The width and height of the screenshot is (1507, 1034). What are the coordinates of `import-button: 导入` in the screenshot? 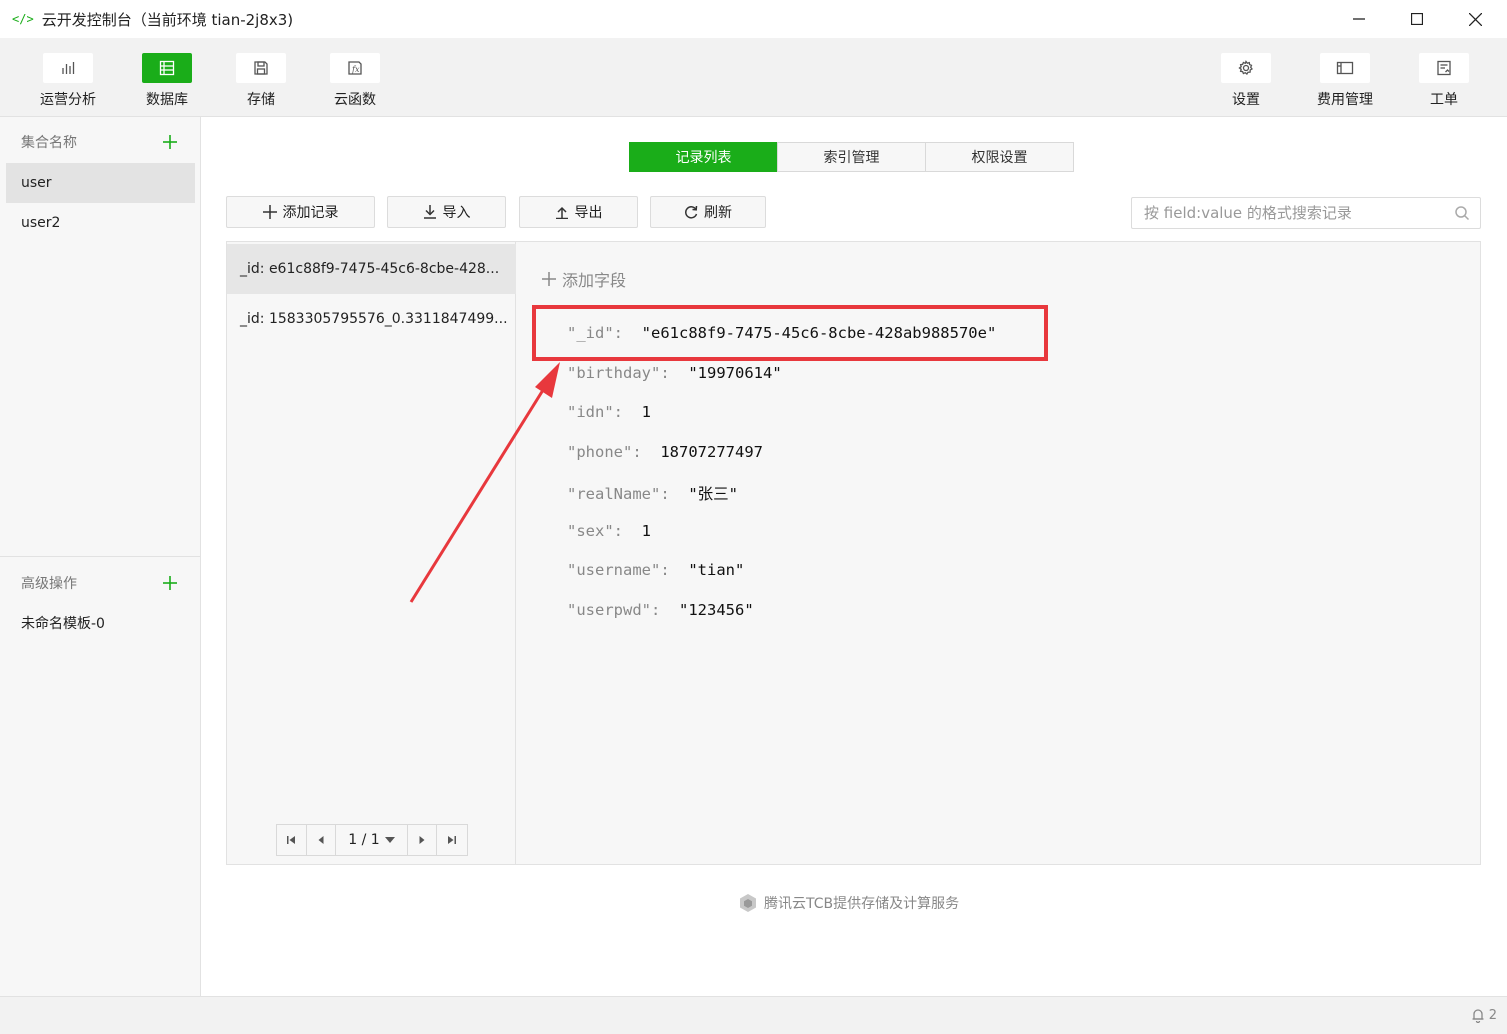 It's located at (446, 212).